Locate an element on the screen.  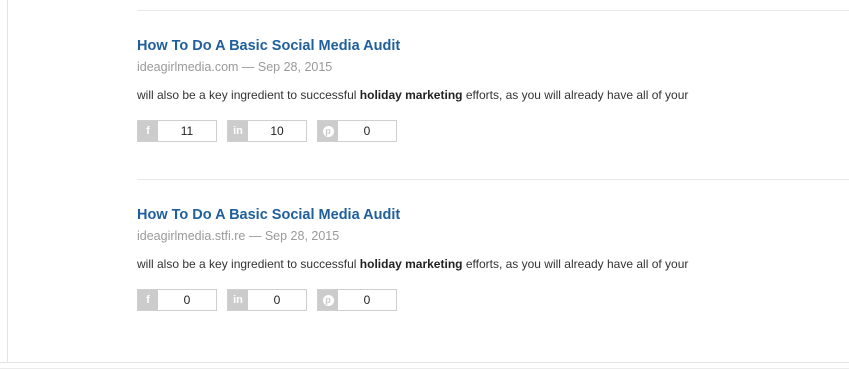
share-count-value: 10 is located at coordinates (277, 131).